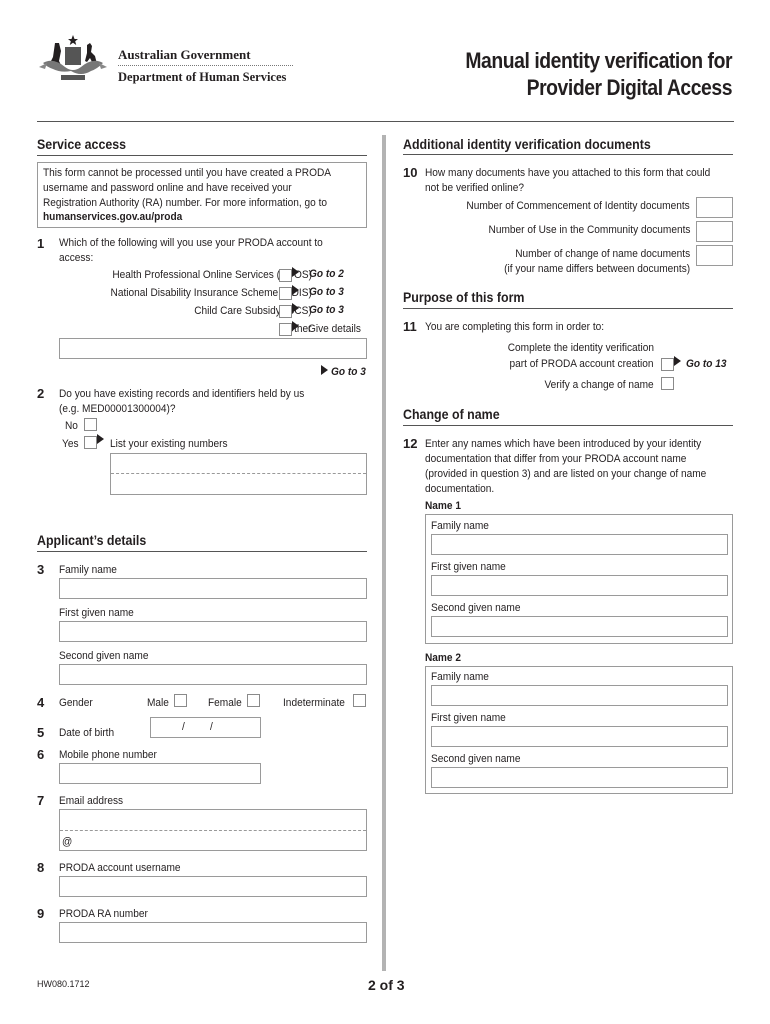 The height and width of the screenshot is (1024, 770). Describe the element at coordinates (213, 631) in the screenshot. I see `first-given-name-input` at that location.